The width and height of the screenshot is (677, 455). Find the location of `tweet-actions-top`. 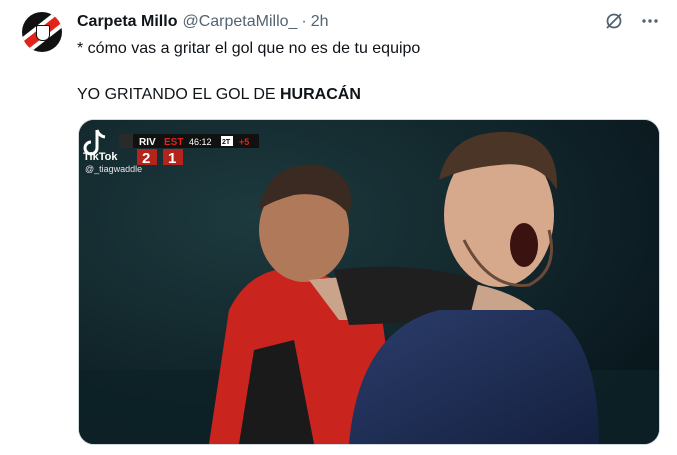

tweet-actions-top is located at coordinates (632, 21).